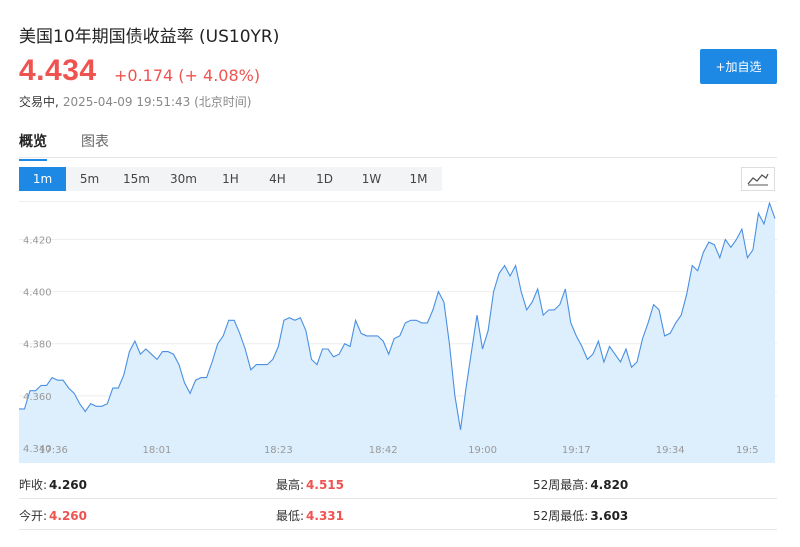 Image resolution: width=800 pixels, height=547 pixels. What do you see at coordinates (33, 485) in the screenshot?
I see `stat-label: 昨收:` at bounding box center [33, 485].